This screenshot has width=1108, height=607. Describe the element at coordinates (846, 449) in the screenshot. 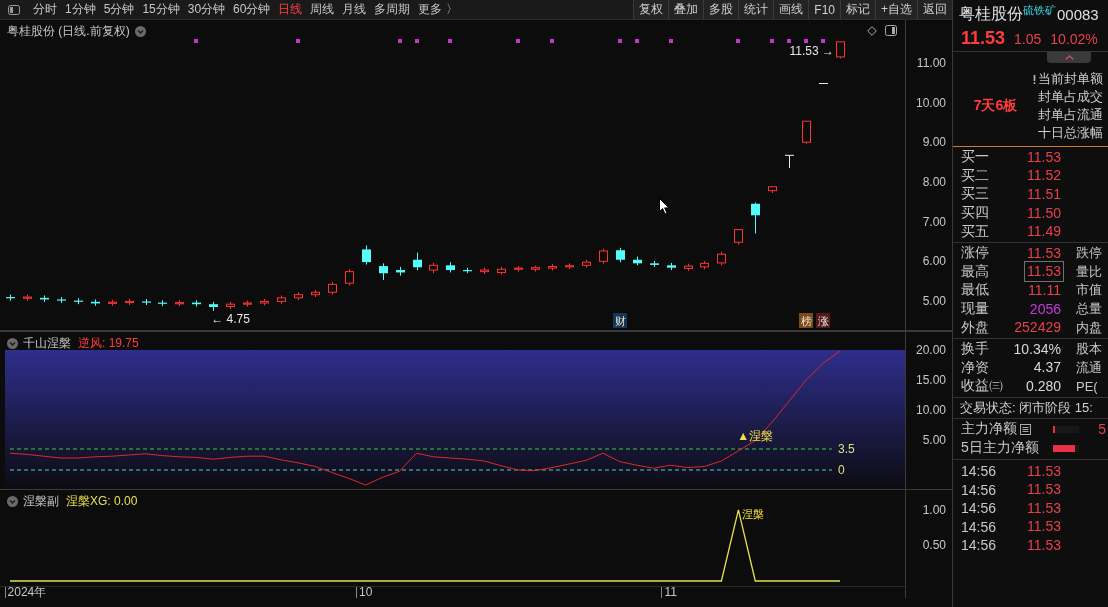

I see `reference-label: 3.5` at that location.